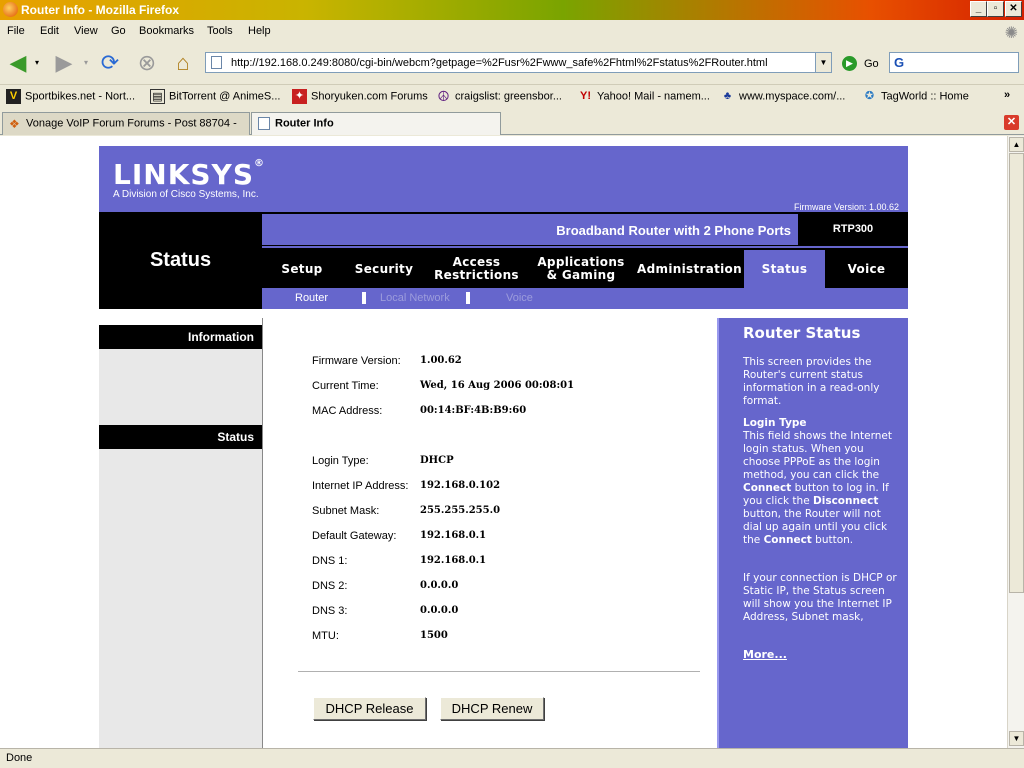  I want to click on stop-icon: ⊗, so click(147, 63).